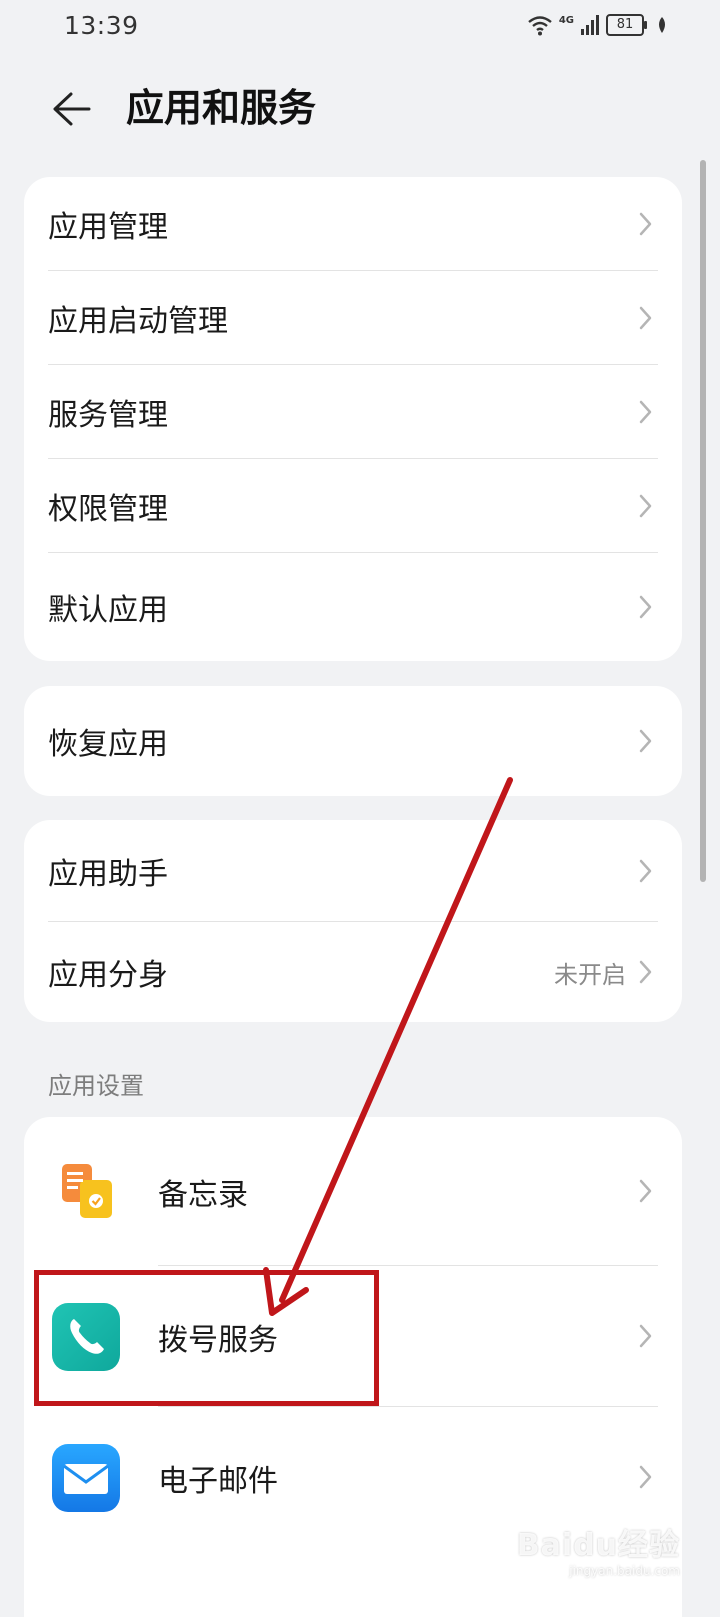  Describe the element at coordinates (108, 227) in the screenshot. I see `row-label: 应用管理` at that location.